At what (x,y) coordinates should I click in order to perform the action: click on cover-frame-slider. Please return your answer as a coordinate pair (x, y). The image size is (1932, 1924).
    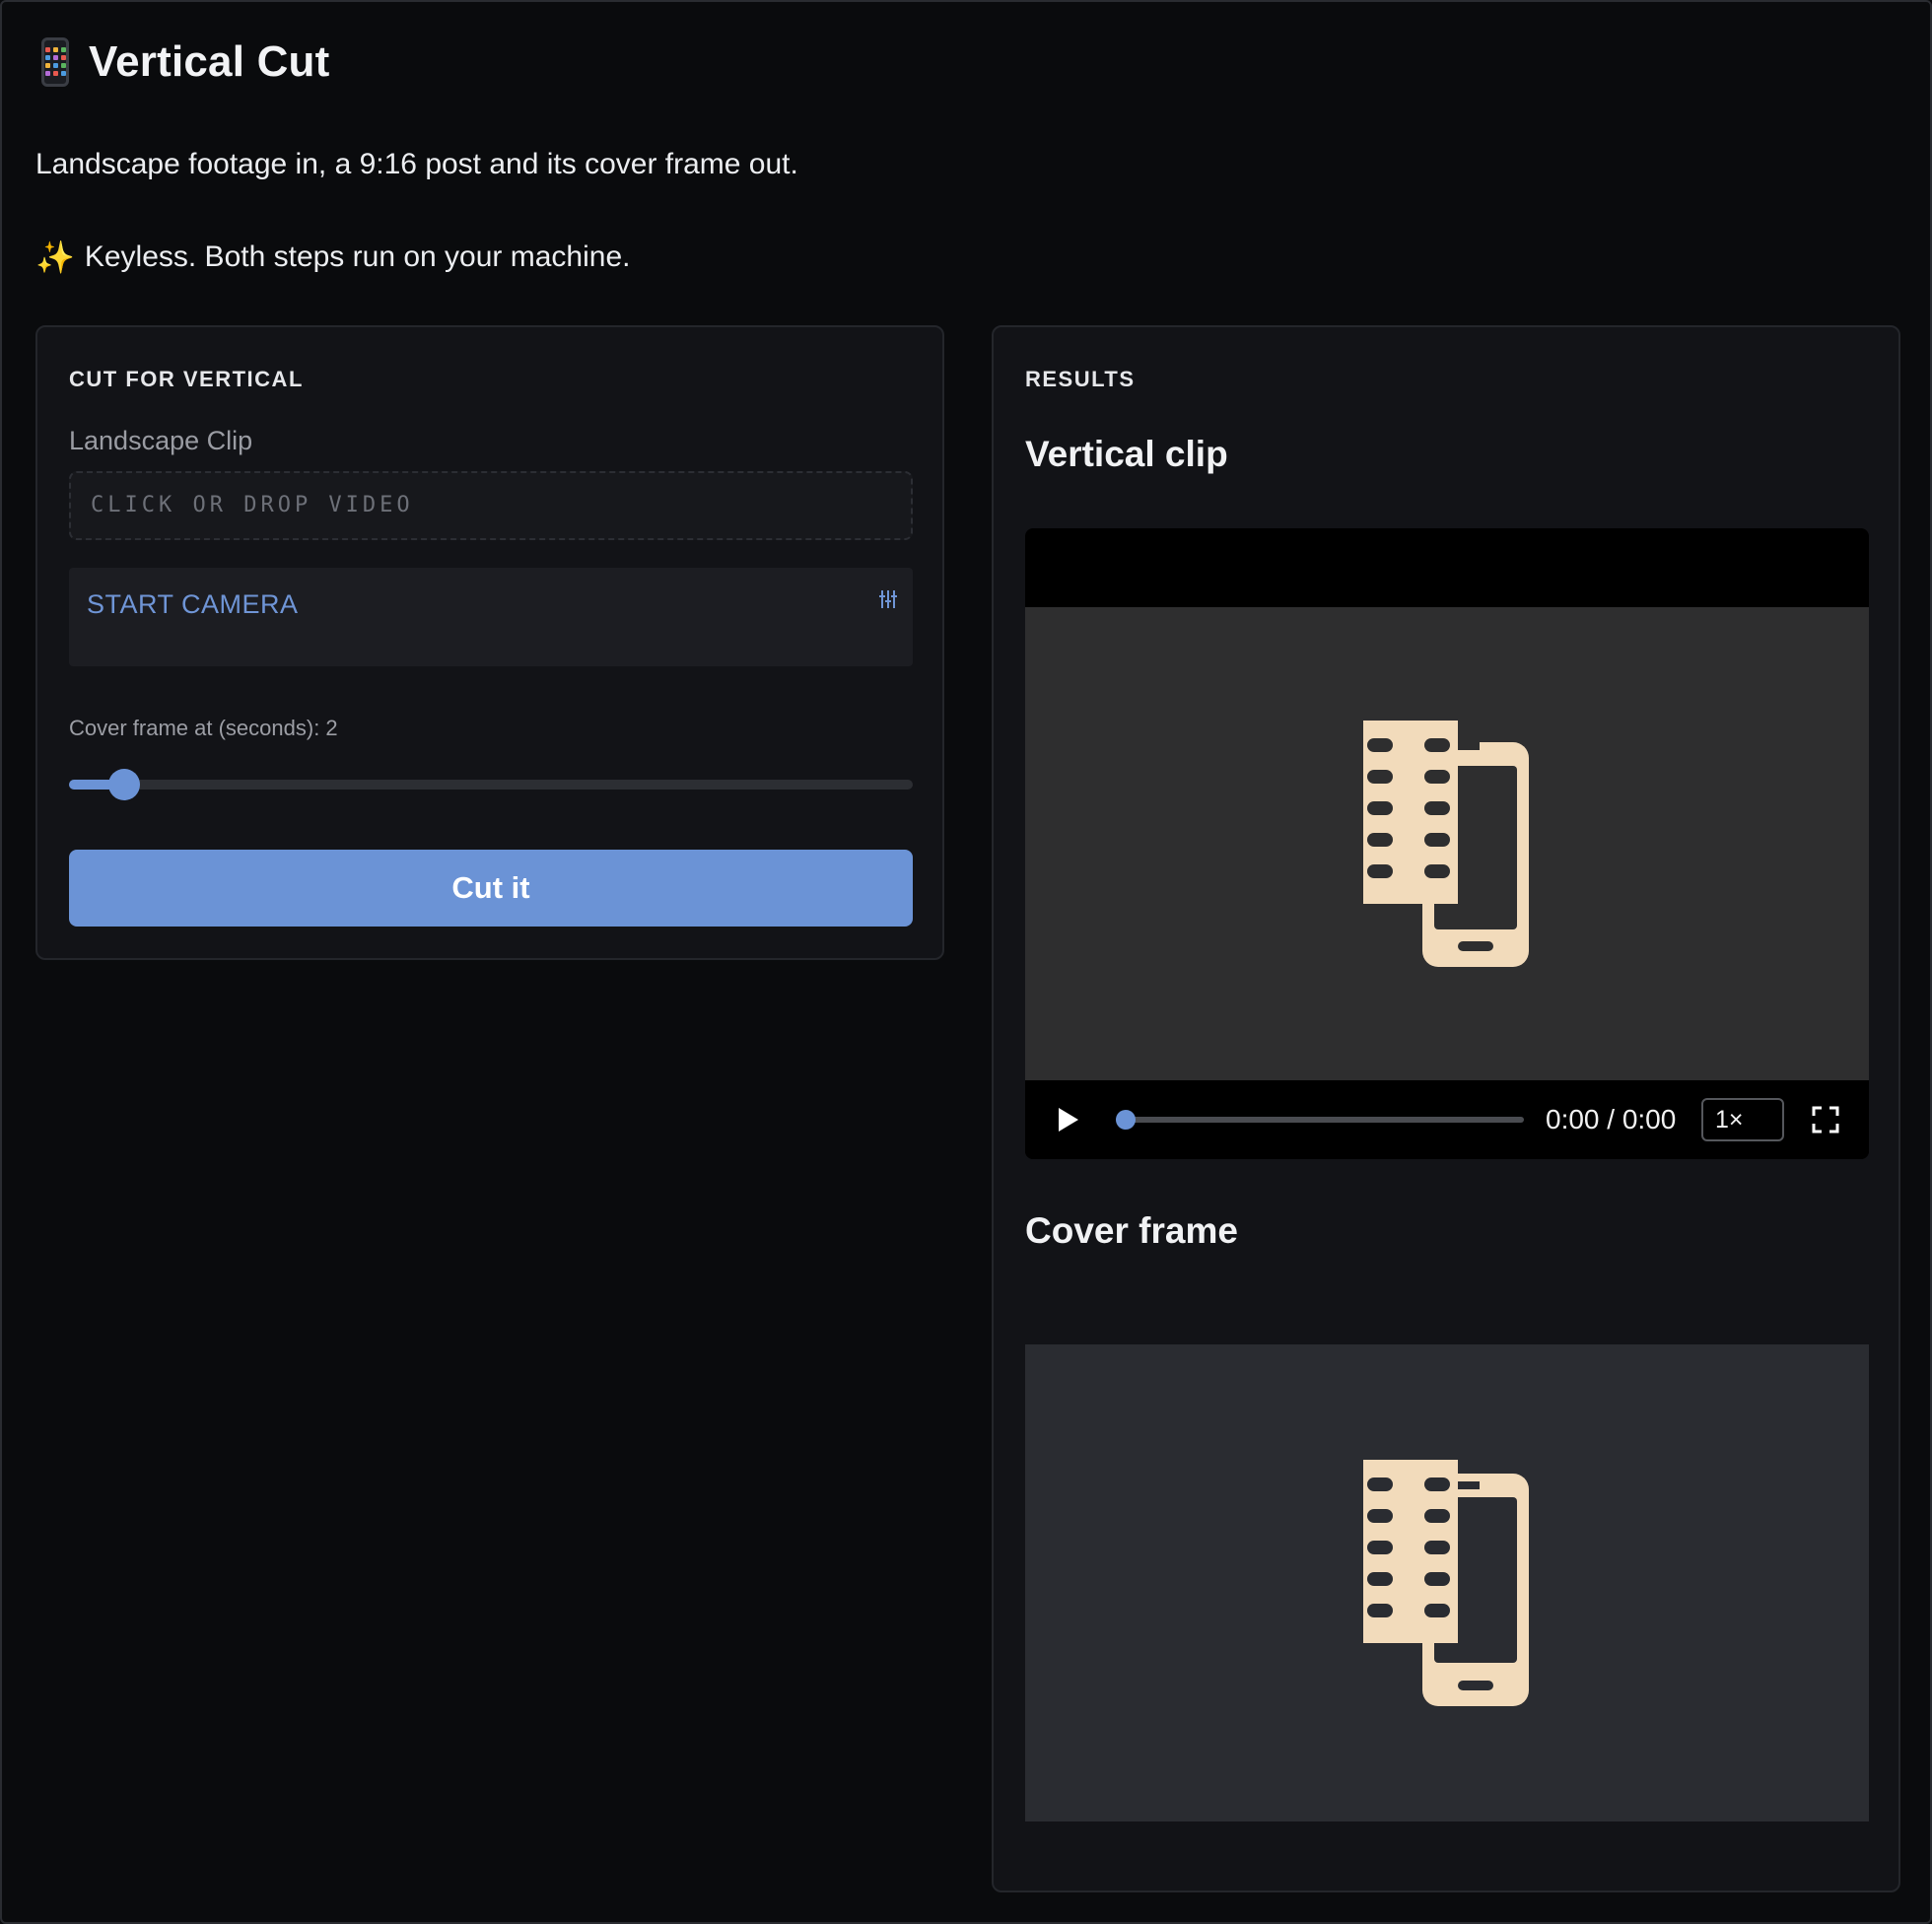
    Looking at the image, I should click on (491, 784).